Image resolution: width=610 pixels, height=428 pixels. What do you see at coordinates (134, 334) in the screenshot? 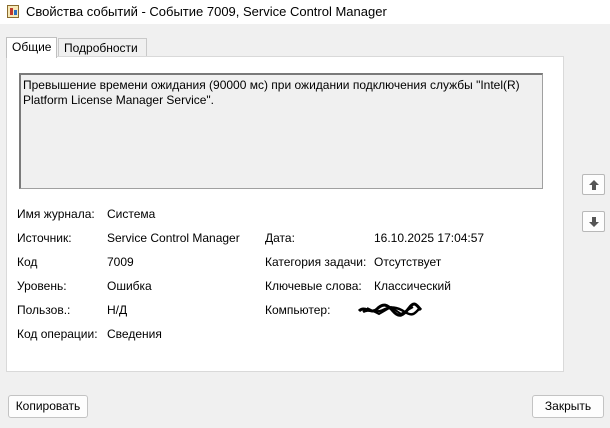
I see `opcode-value: Сведения` at bounding box center [134, 334].